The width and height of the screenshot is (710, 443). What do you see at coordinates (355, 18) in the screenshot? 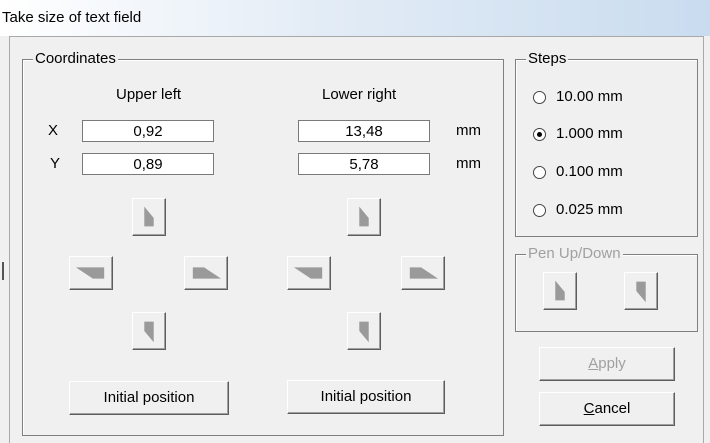
I see `title-bar: Take size of text field` at bounding box center [355, 18].